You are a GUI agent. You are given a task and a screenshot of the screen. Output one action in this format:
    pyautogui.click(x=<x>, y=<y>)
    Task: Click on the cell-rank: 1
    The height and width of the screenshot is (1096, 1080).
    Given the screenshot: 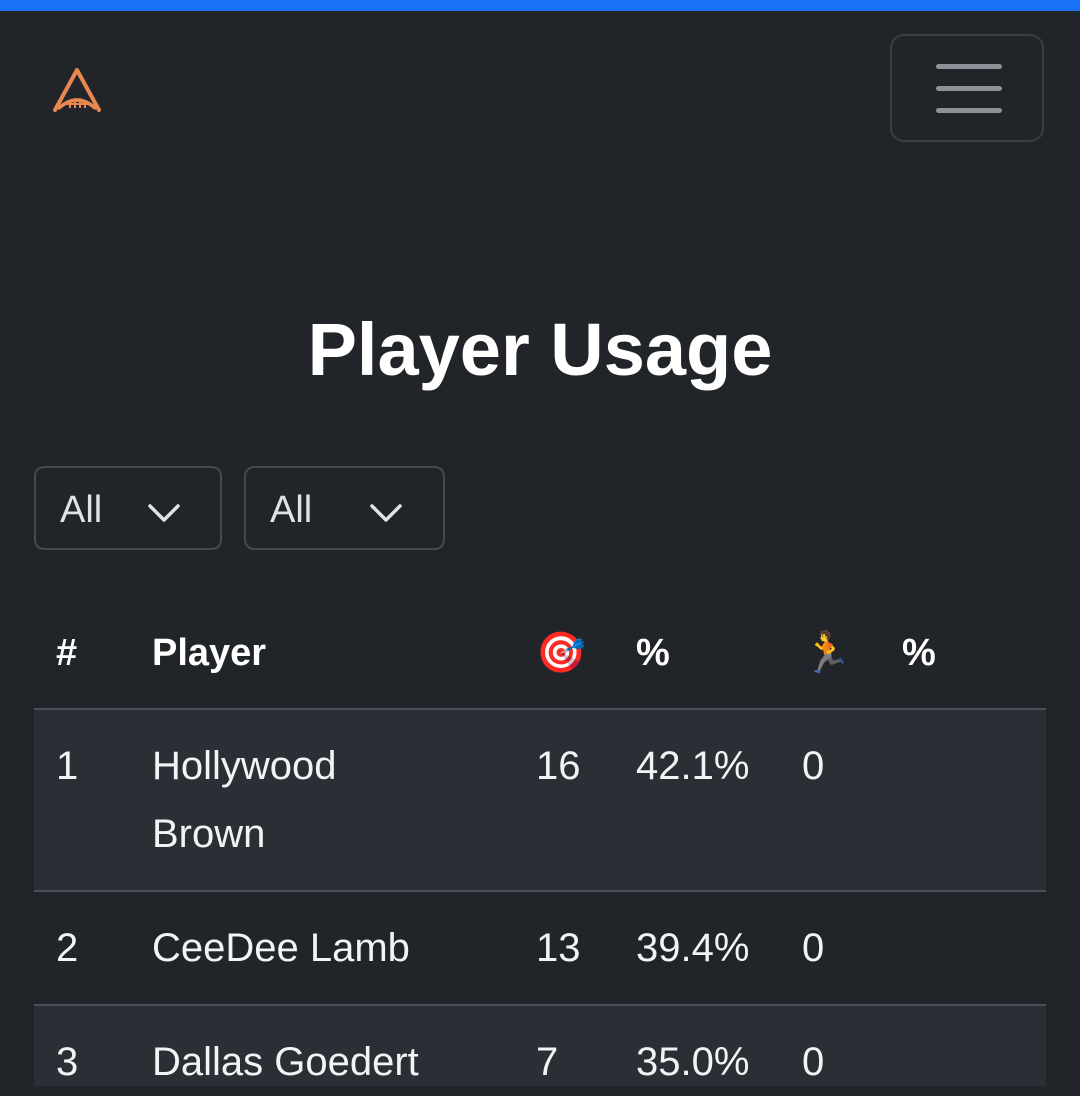 What is the action you would take?
    pyautogui.click(x=67, y=766)
    